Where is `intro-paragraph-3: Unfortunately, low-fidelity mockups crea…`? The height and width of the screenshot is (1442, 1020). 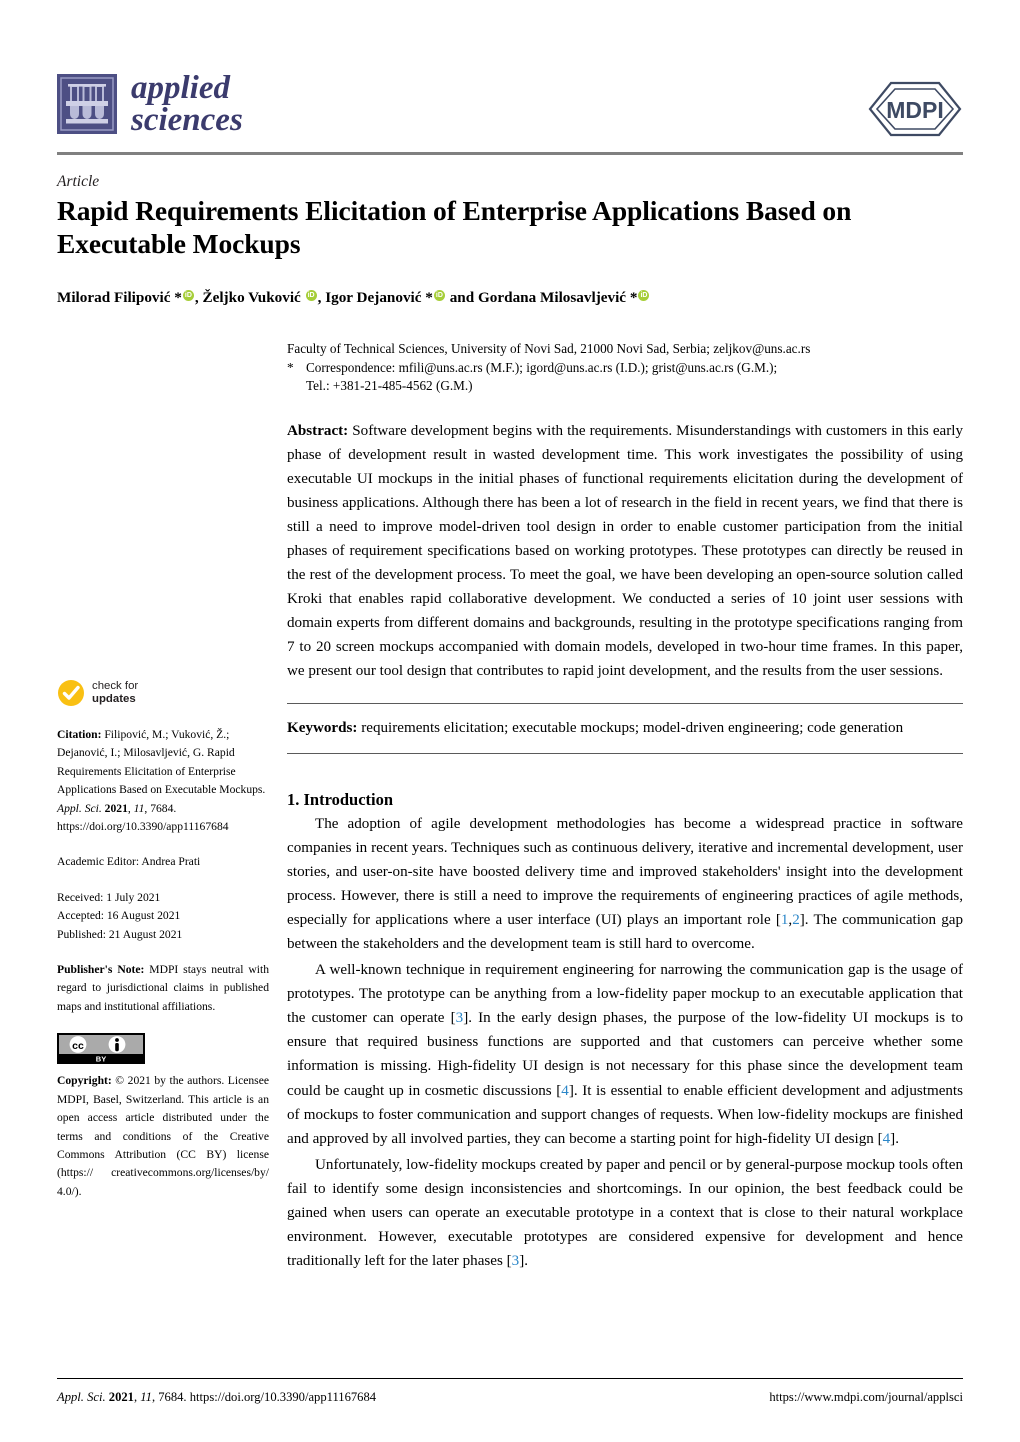
intro-paragraph-3: Unfortunately, low-fidelity mockups crea… is located at coordinates (625, 1213).